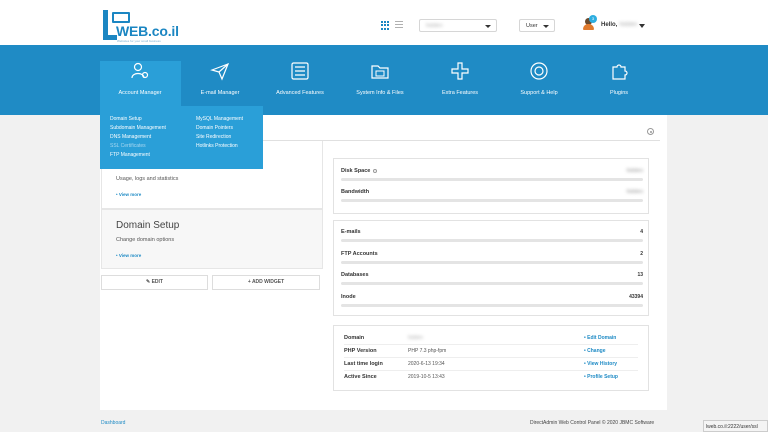  I want to click on profile-setup-link: • Profile Setup, so click(601, 377).